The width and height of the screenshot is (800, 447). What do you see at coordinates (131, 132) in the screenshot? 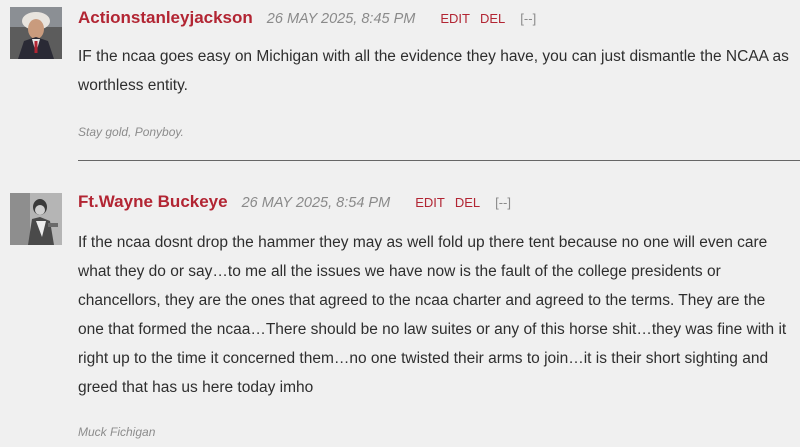
I see `signature: Stay gold, Ponyboy.` at bounding box center [131, 132].